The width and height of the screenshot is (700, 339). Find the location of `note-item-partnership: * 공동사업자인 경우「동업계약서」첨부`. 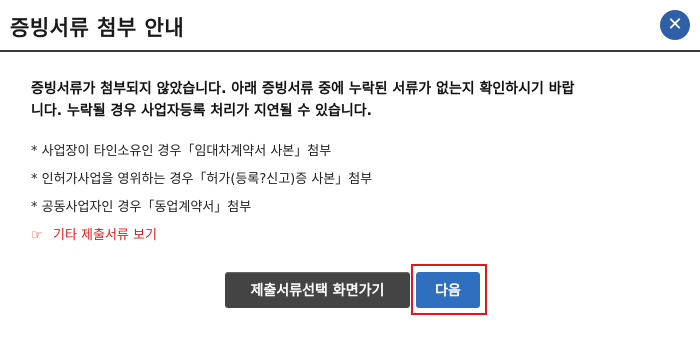

note-item-partnership: * 공동사업자인 경우「동업계약서」첨부 is located at coordinates (141, 207).